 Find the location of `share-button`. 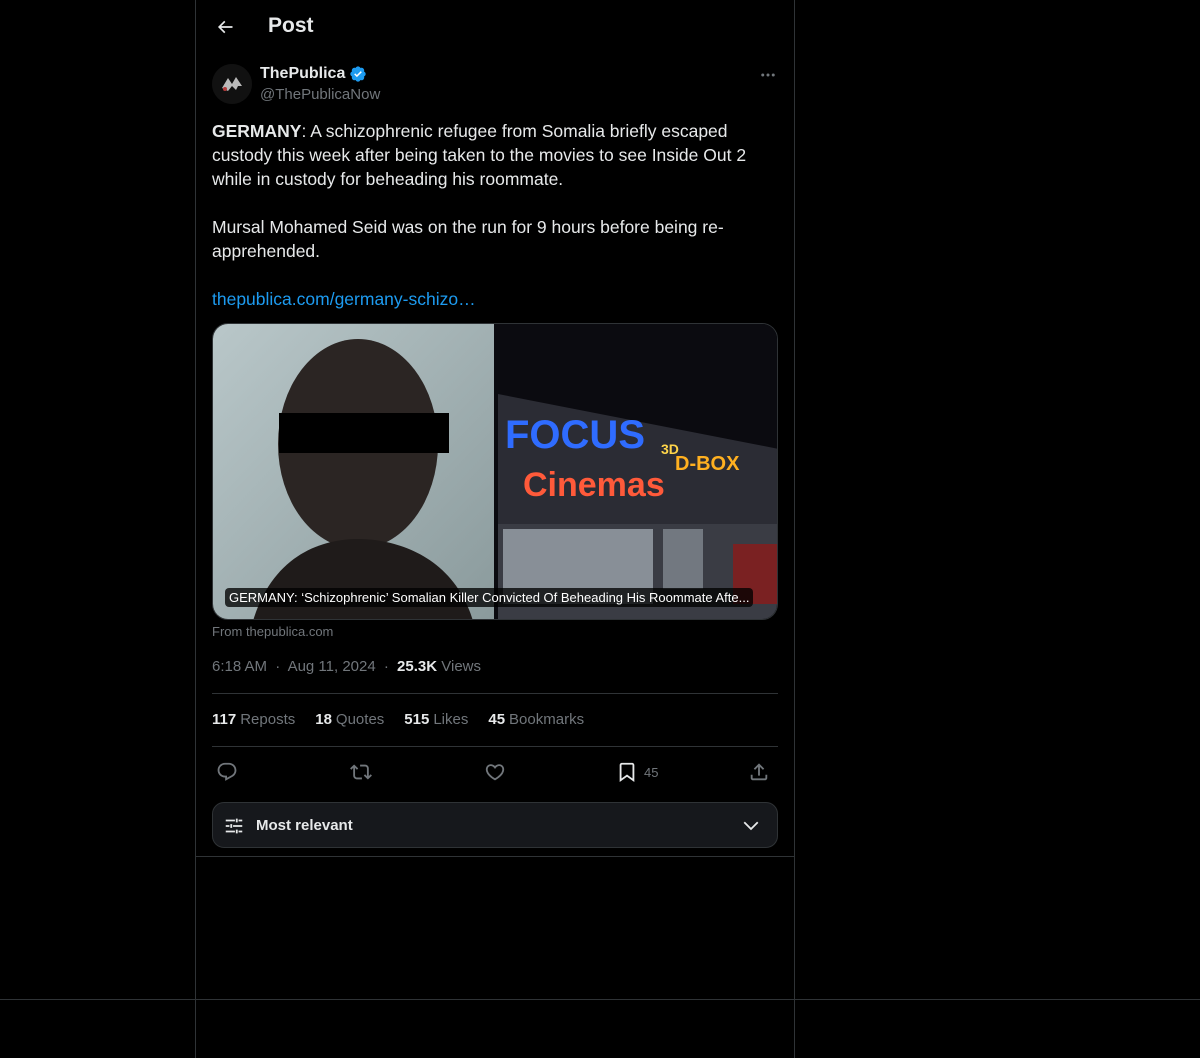

share-button is located at coordinates (759, 772).